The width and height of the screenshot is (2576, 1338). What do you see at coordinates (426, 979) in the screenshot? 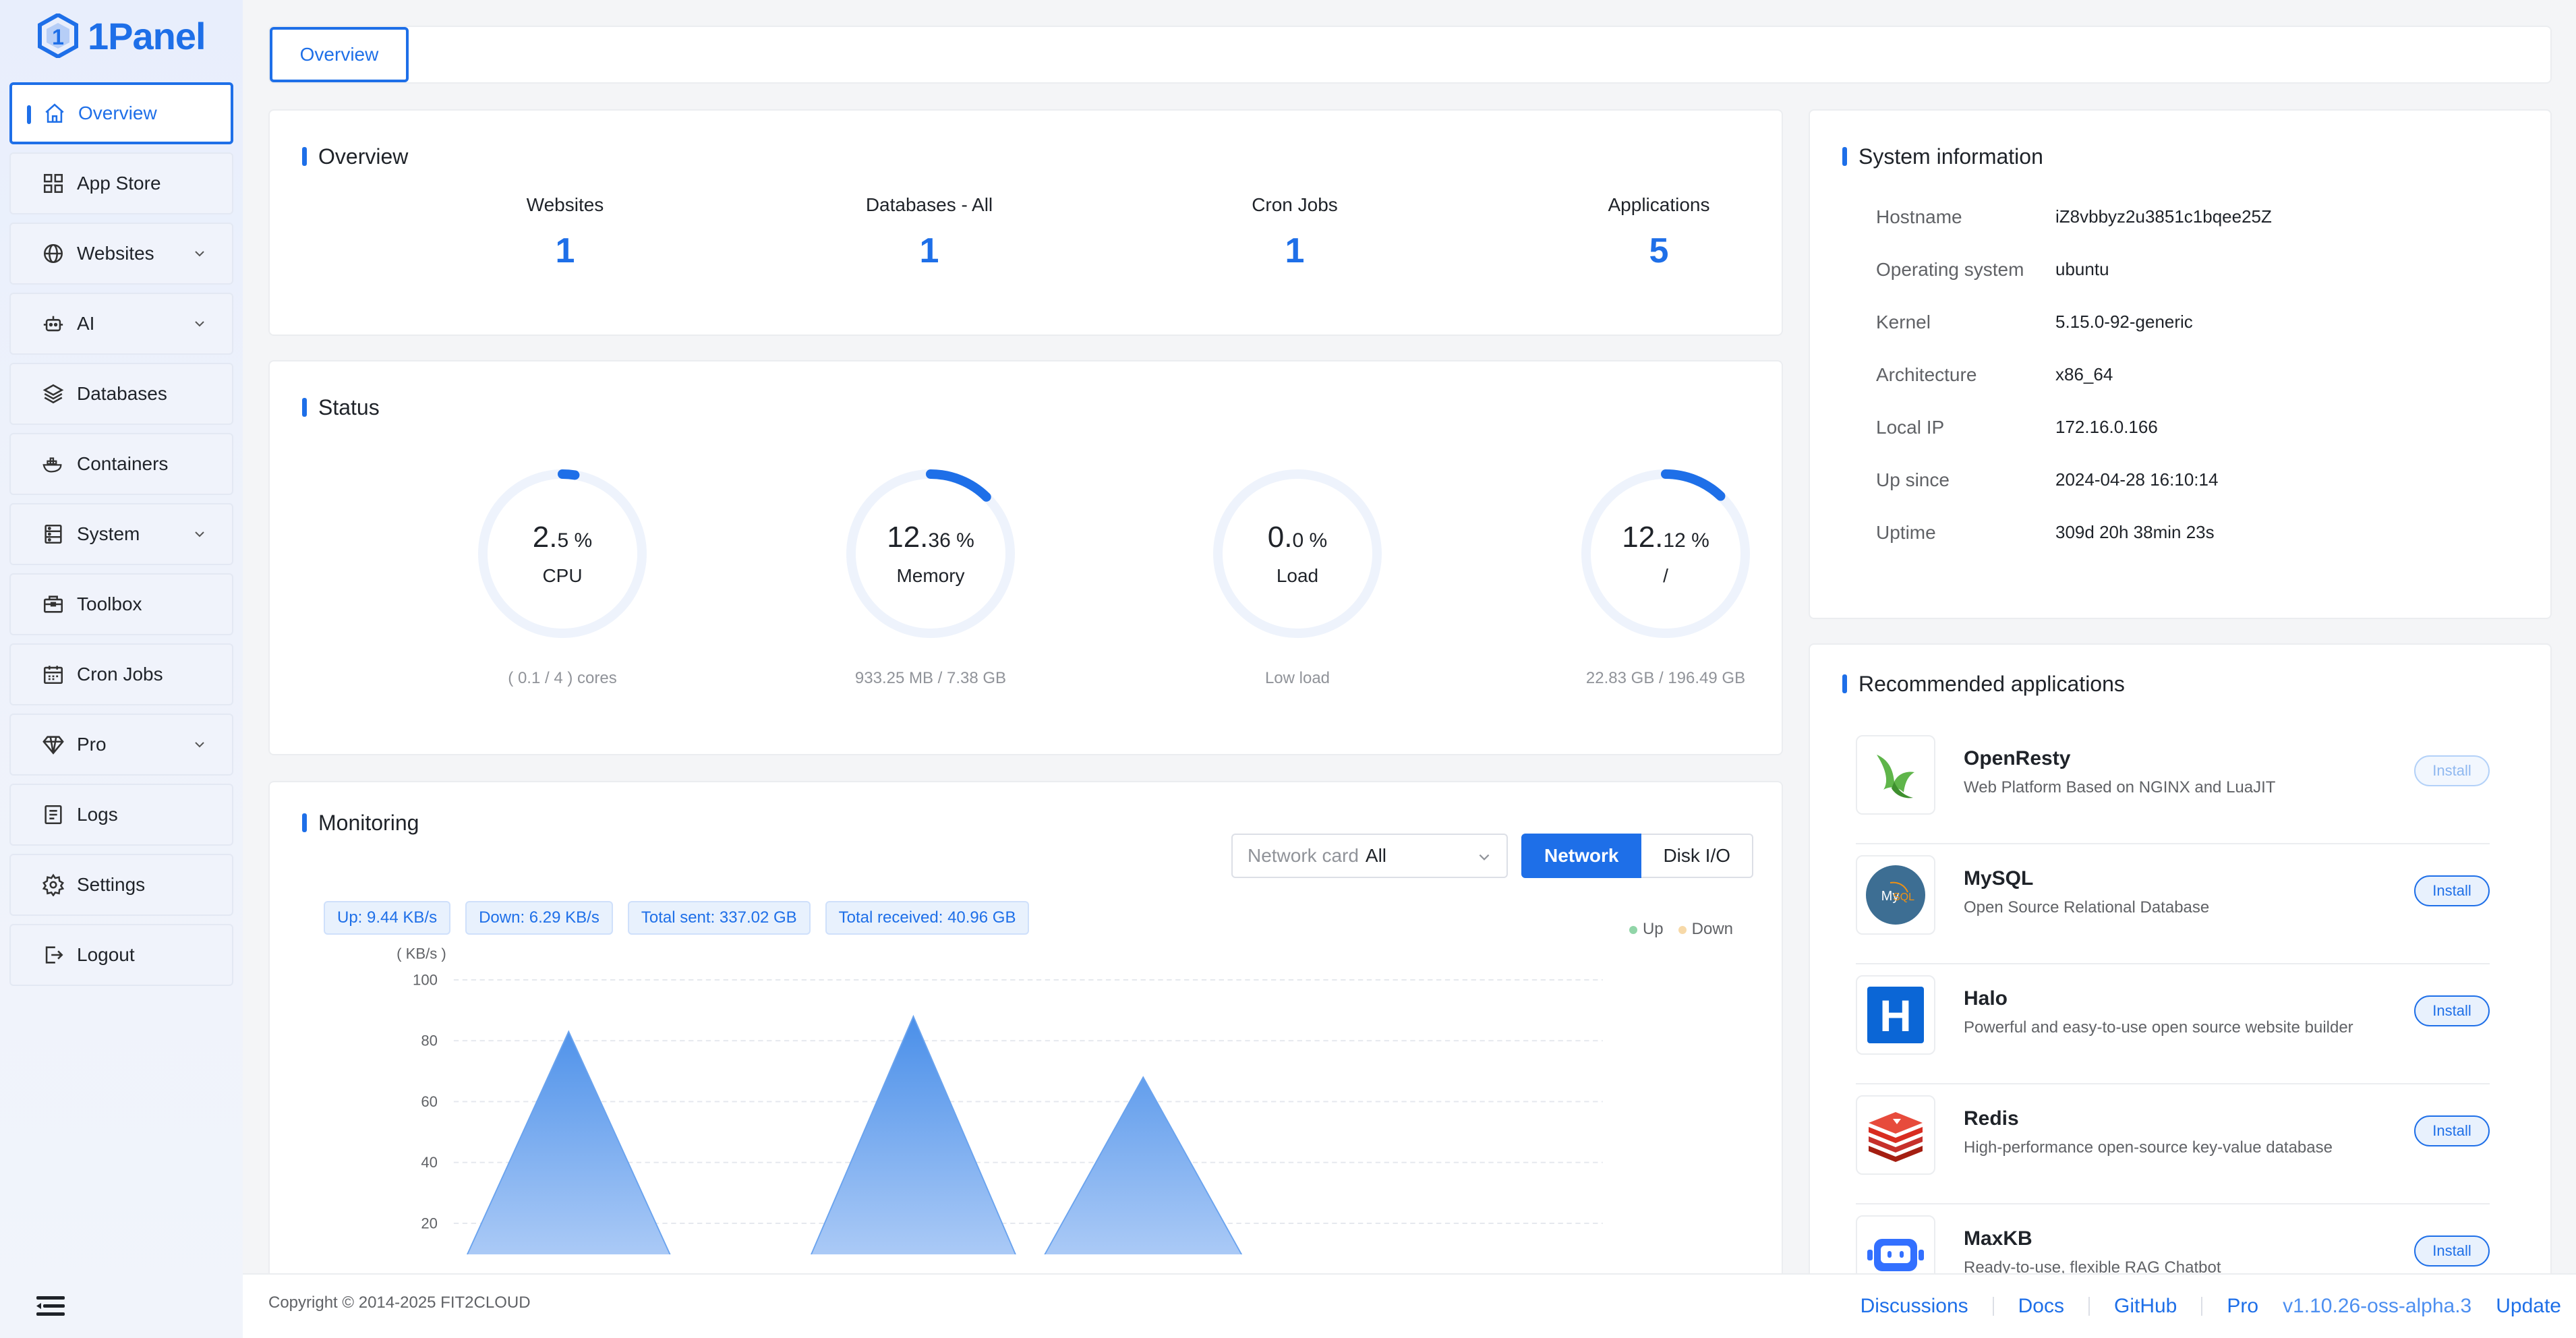
I see `chart-tick-label: 100` at bounding box center [426, 979].